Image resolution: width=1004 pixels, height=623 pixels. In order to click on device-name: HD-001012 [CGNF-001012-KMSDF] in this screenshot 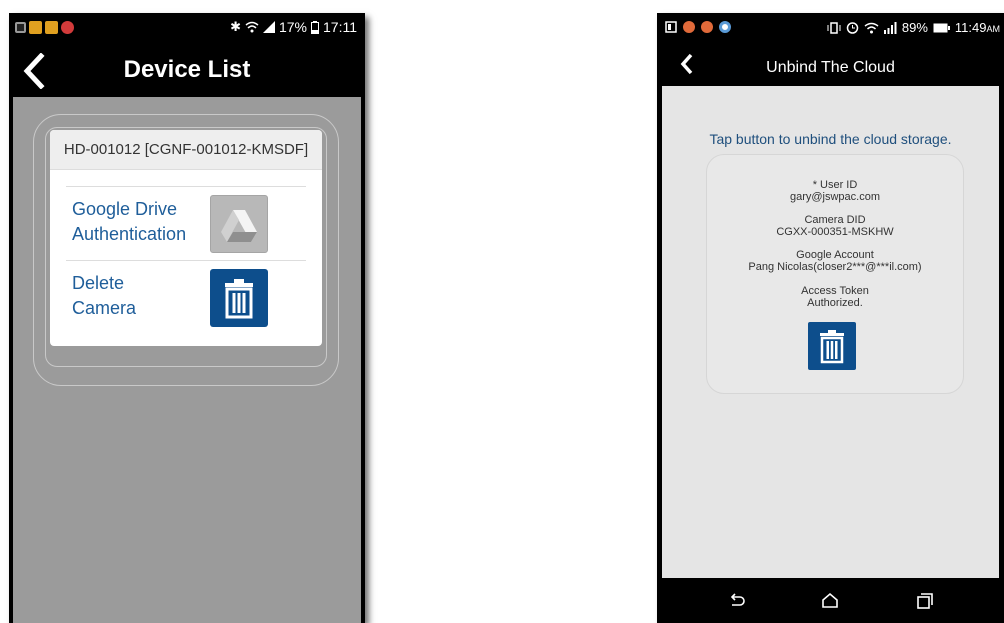, I will do `click(186, 150)`.